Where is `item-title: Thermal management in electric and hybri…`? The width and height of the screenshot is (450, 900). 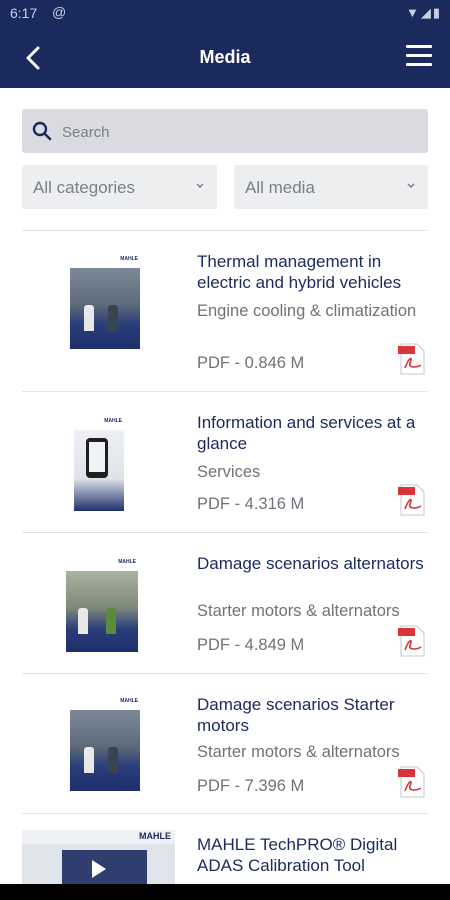
item-title: Thermal management in electric and hybri… is located at coordinates (299, 272).